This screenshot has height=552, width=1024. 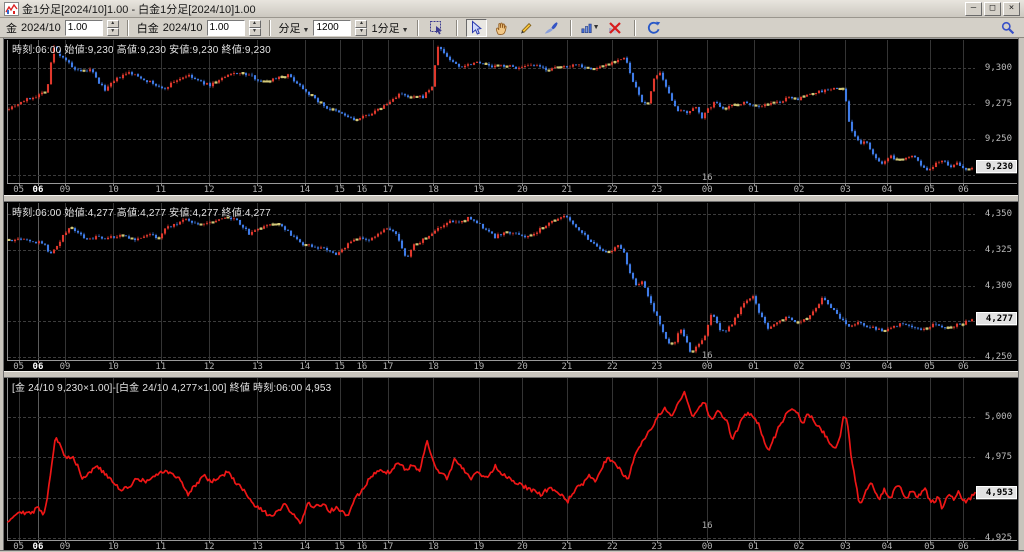 What do you see at coordinates (305, 190) in the screenshot?
I see `x-axis-label: 14` at bounding box center [305, 190].